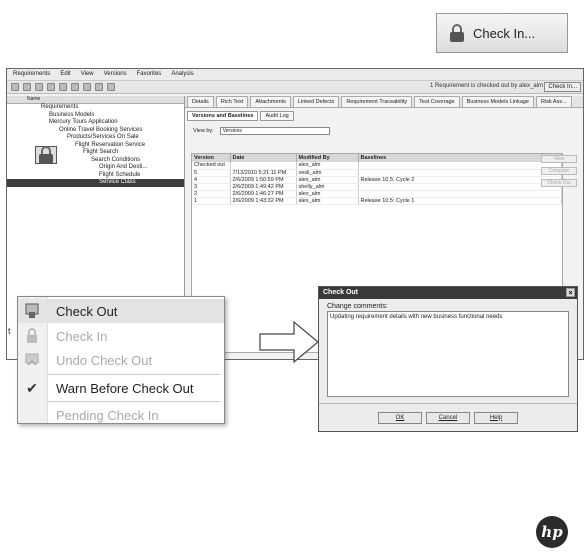 Image resolution: width=588 pixels, height=560 pixels. What do you see at coordinates (39, 87) in the screenshot?
I see `delete-icon` at bounding box center [39, 87].